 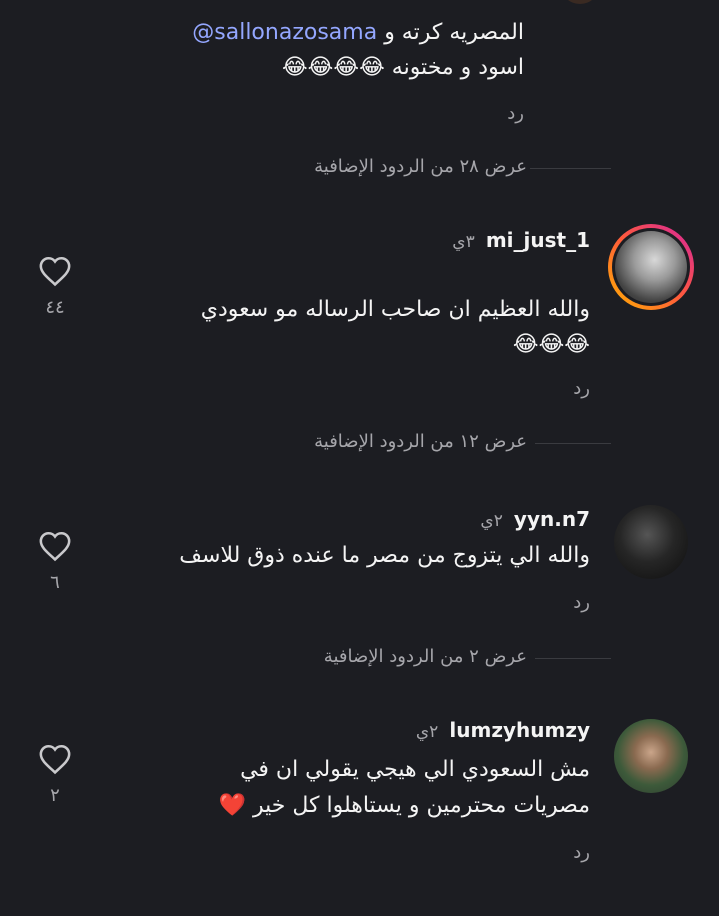 I want to click on comment0-line1: المصريه كرته و sallonazosama@, so click(x=358, y=32).